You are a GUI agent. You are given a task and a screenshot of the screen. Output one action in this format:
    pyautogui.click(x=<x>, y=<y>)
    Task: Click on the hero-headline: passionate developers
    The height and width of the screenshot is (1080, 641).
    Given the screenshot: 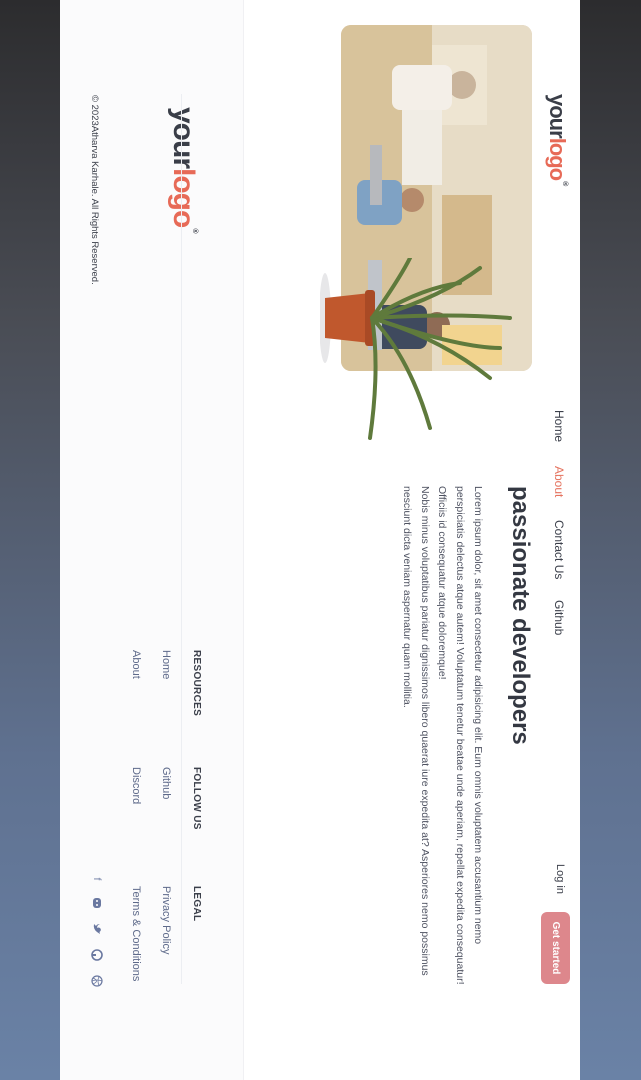 What is the action you would take?
    pyautogui.click(x=520, y=615)
    